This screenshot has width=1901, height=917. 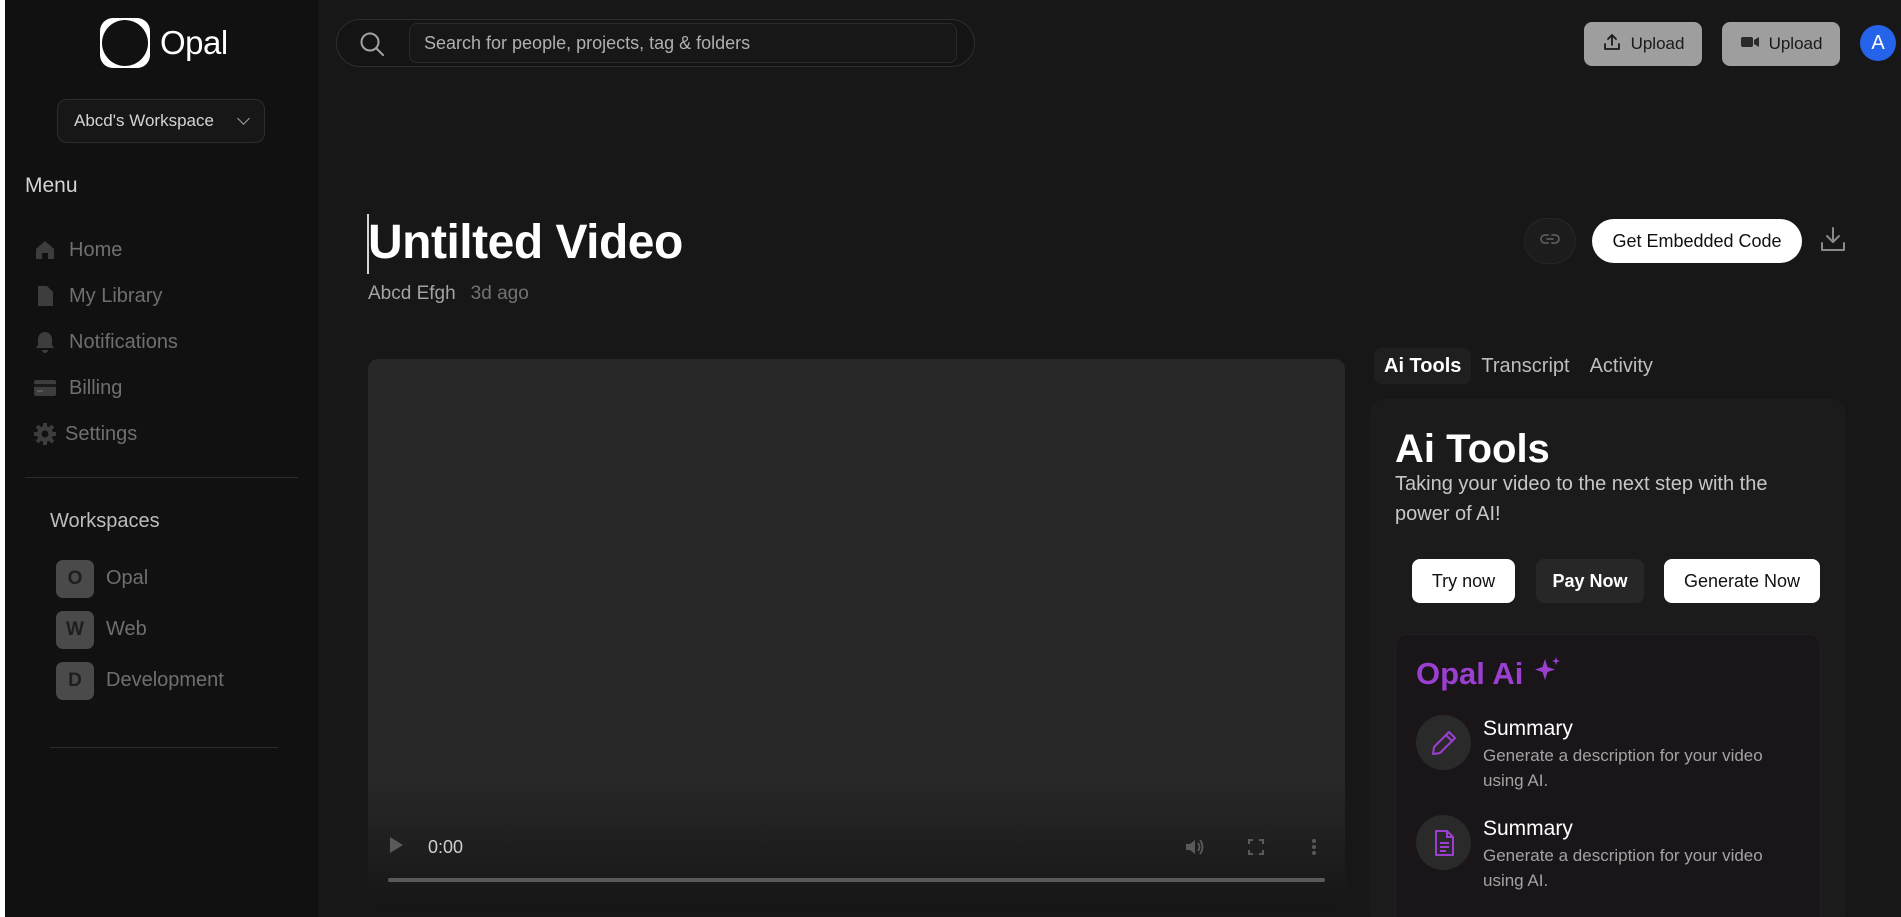 What do you see at coordinates (1795, 43) in the screenshot?
I see `record-upload-label: Upload` at bounding box center [1795, 43].